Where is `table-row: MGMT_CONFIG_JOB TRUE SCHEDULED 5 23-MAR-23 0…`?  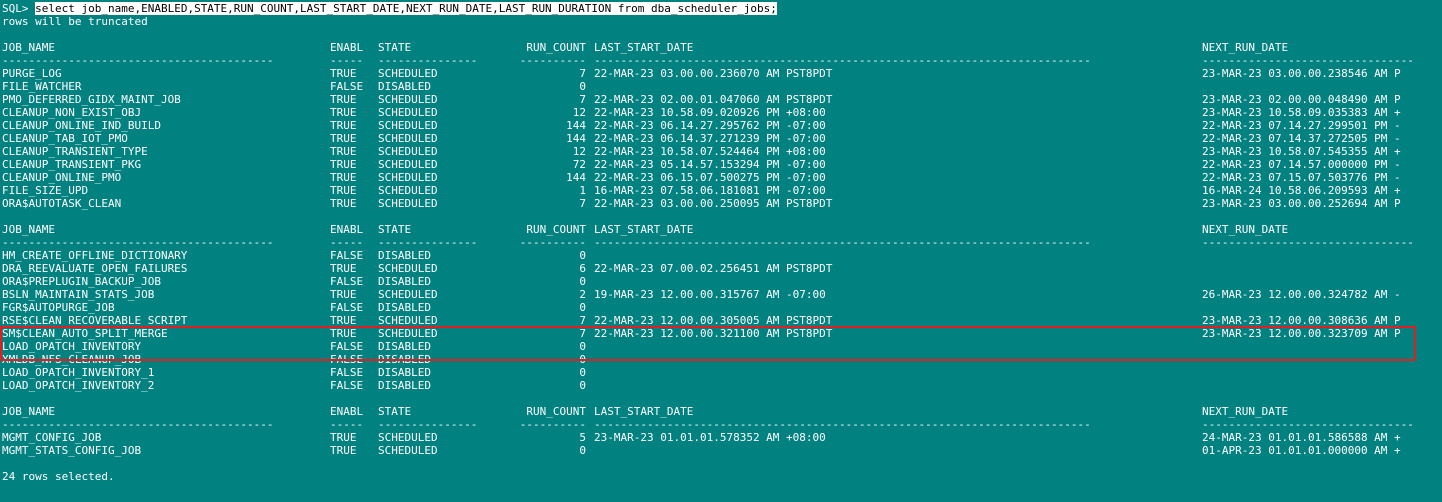
table-row: MGMT_CONFIG_JOB TRUE SCHEDULED 5 23-MAR-23 0… is located at coordinates (722, 437).